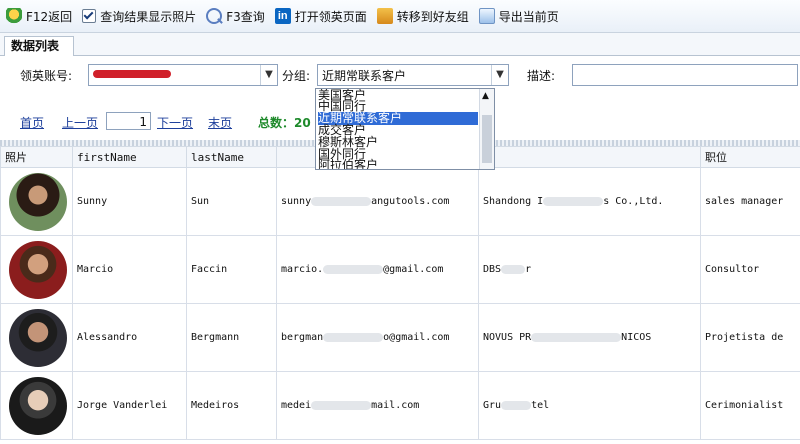 The height and width of the screenshot is (444, 800). I want to click on cell-title: Cerimonialist, so click(750, 405).